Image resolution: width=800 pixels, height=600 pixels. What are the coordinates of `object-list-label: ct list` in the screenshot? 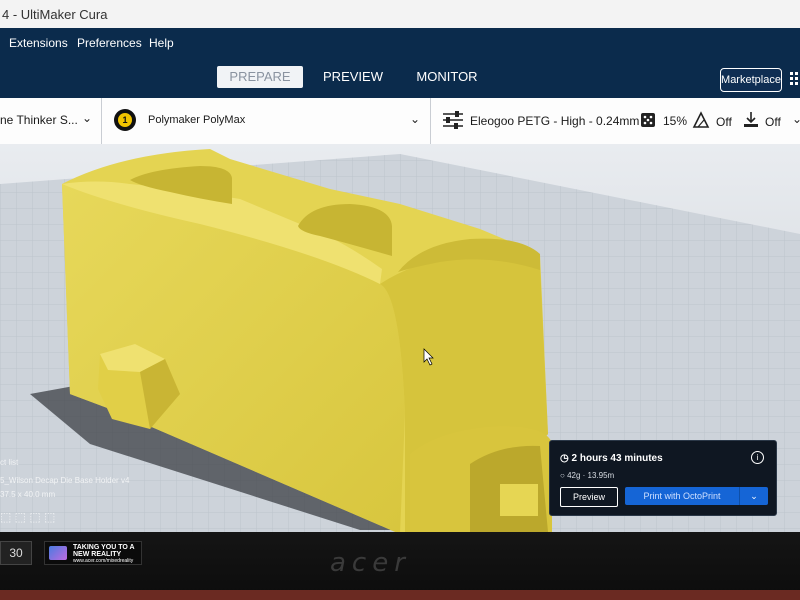 It's located at (9, 462).